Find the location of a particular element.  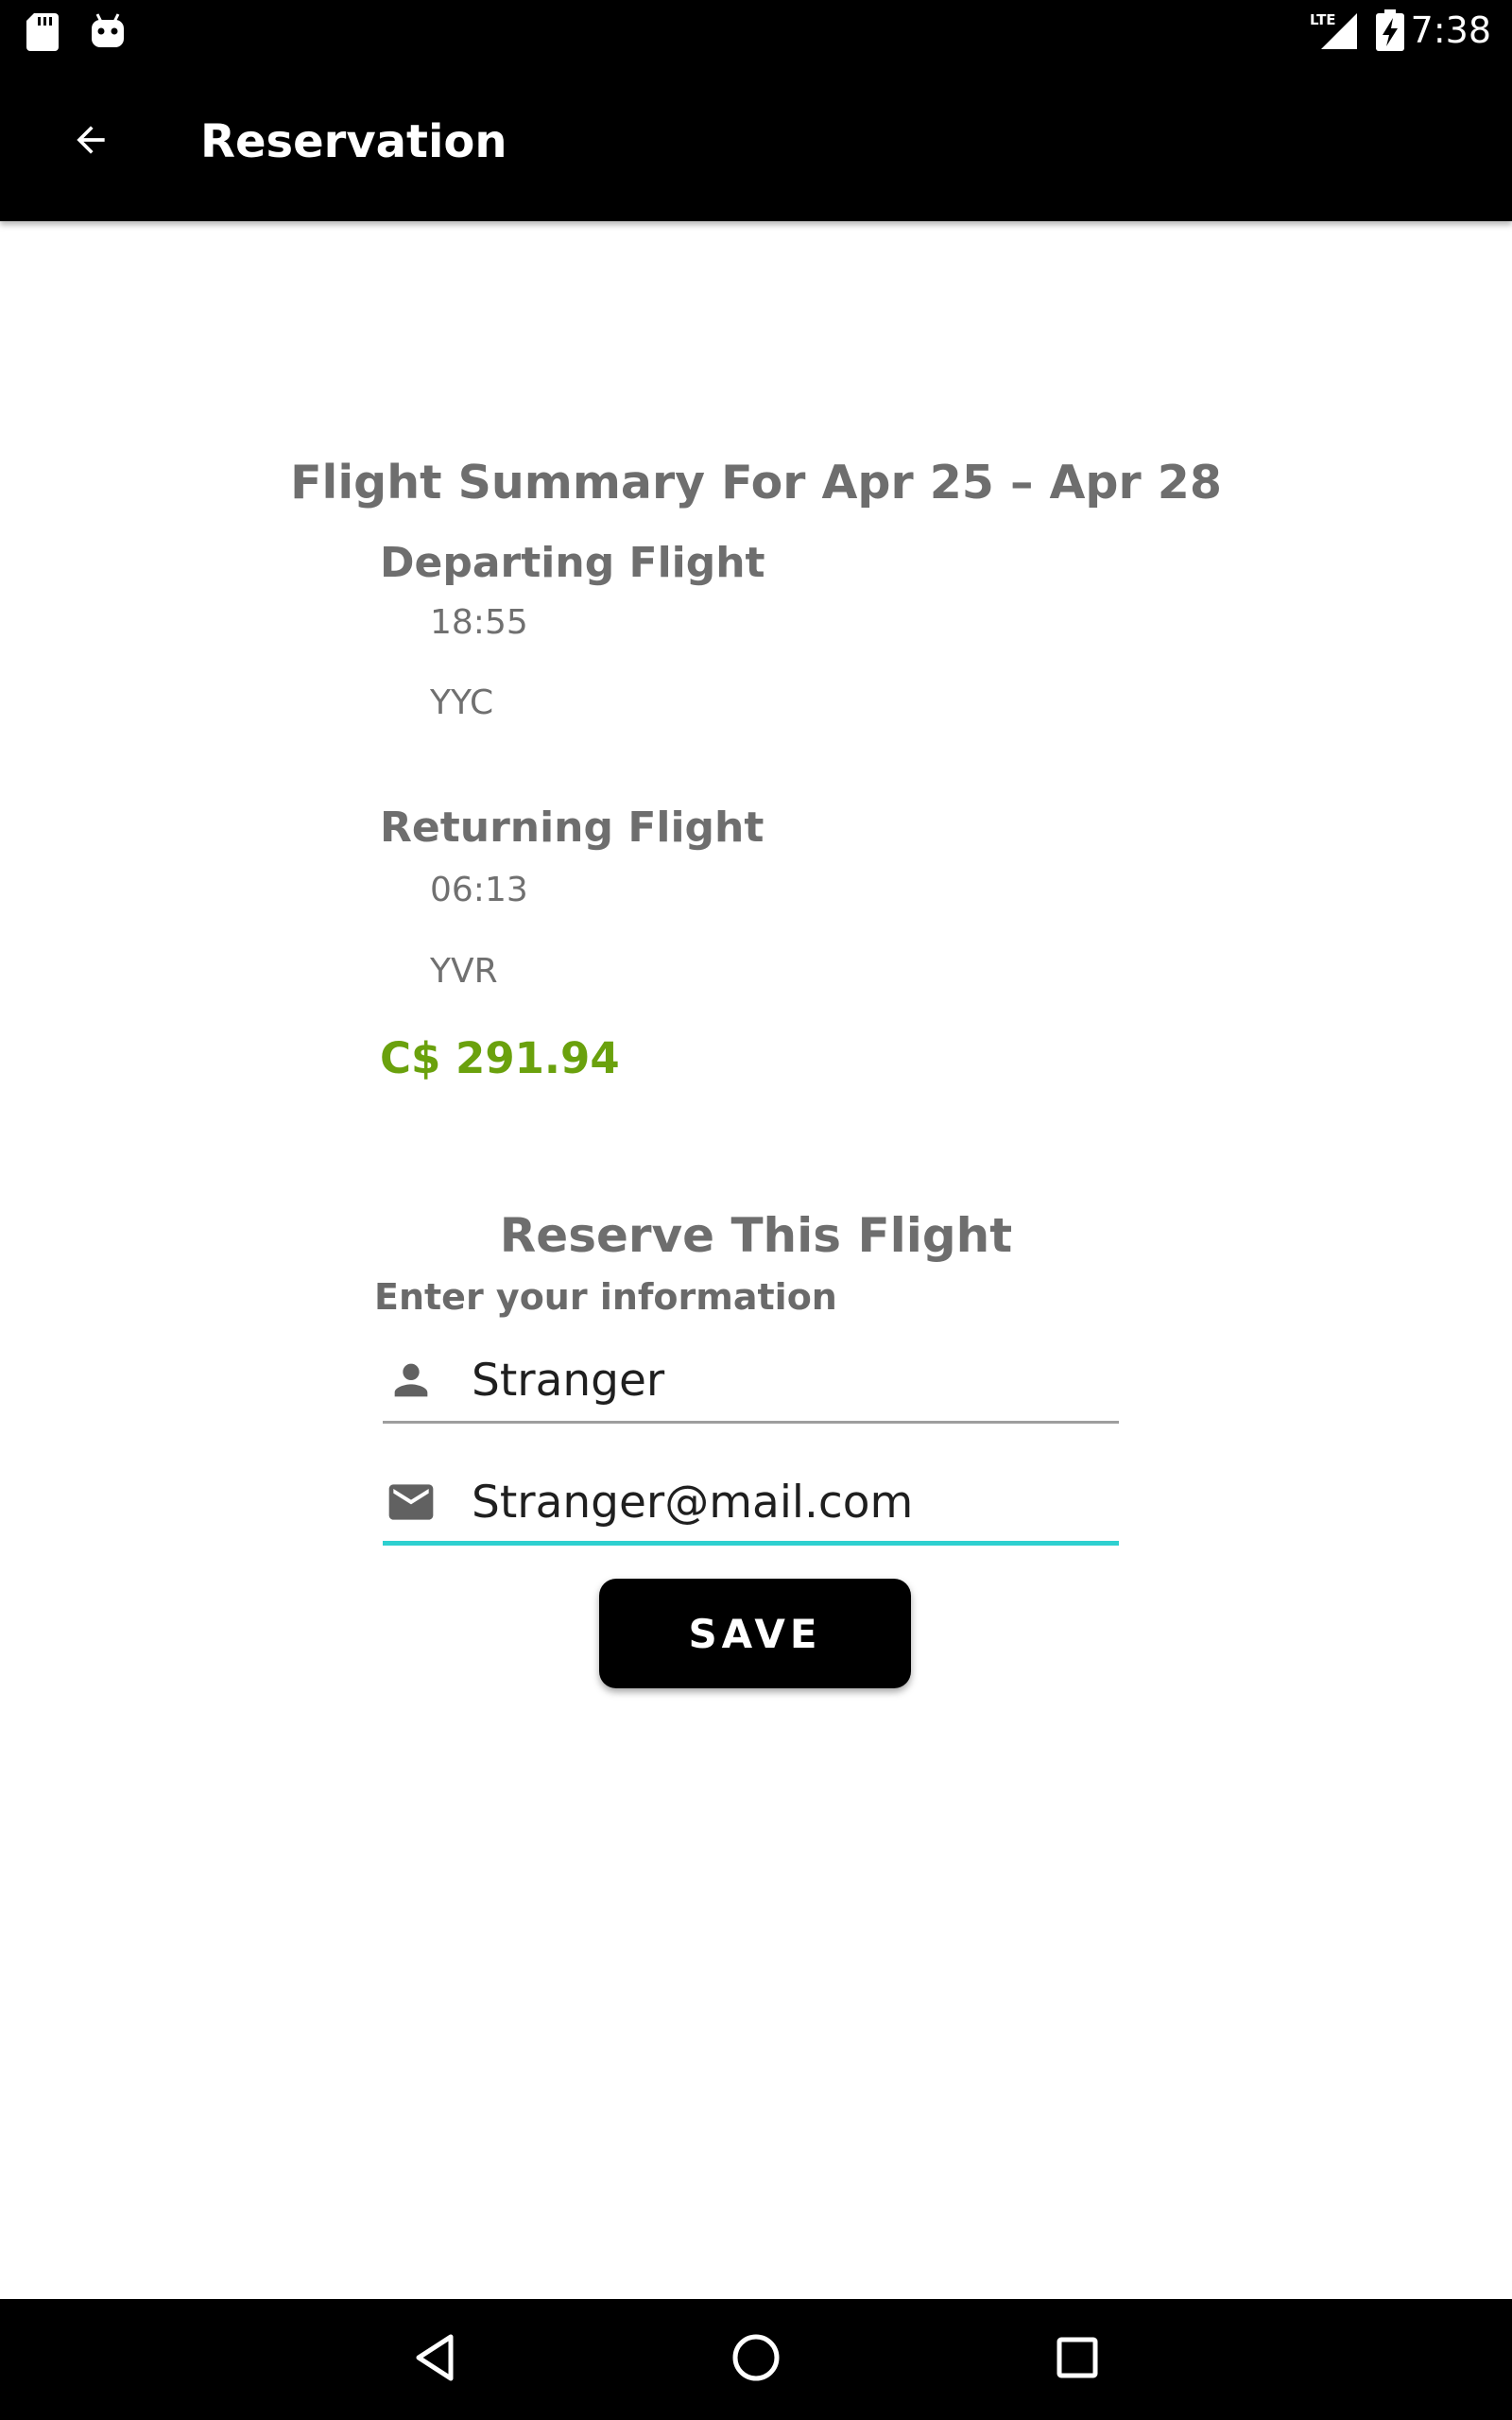

departing-flight-time: 18:55 is located at coordinates (479, 622).